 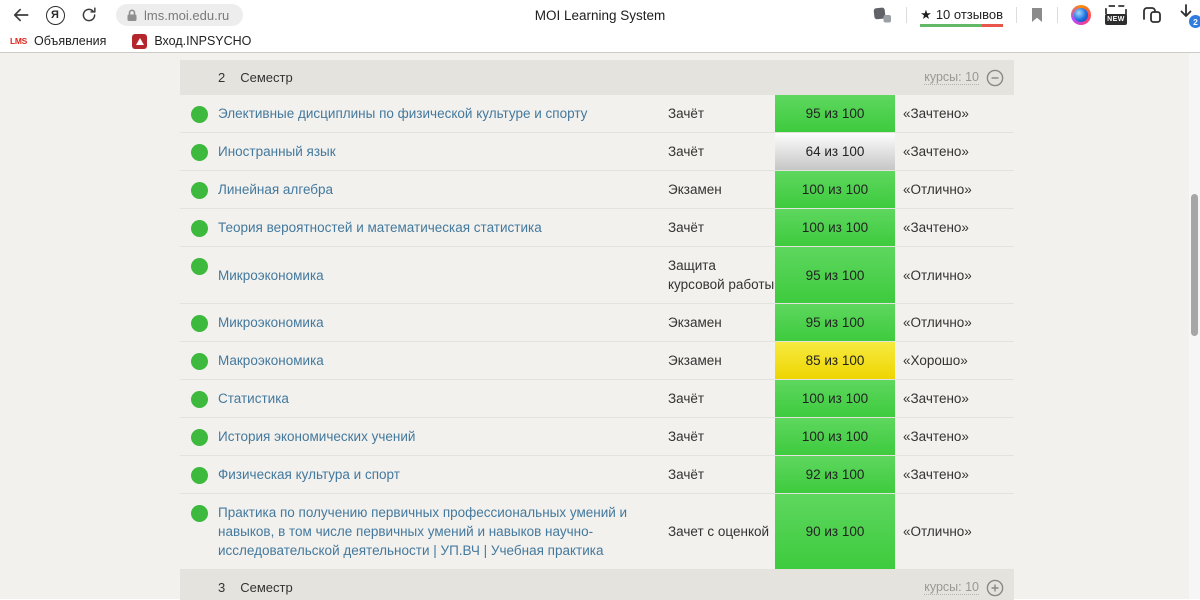 I want to click on site-reviews-button: ★ 10 отзывов, so click(x=961, y=17).